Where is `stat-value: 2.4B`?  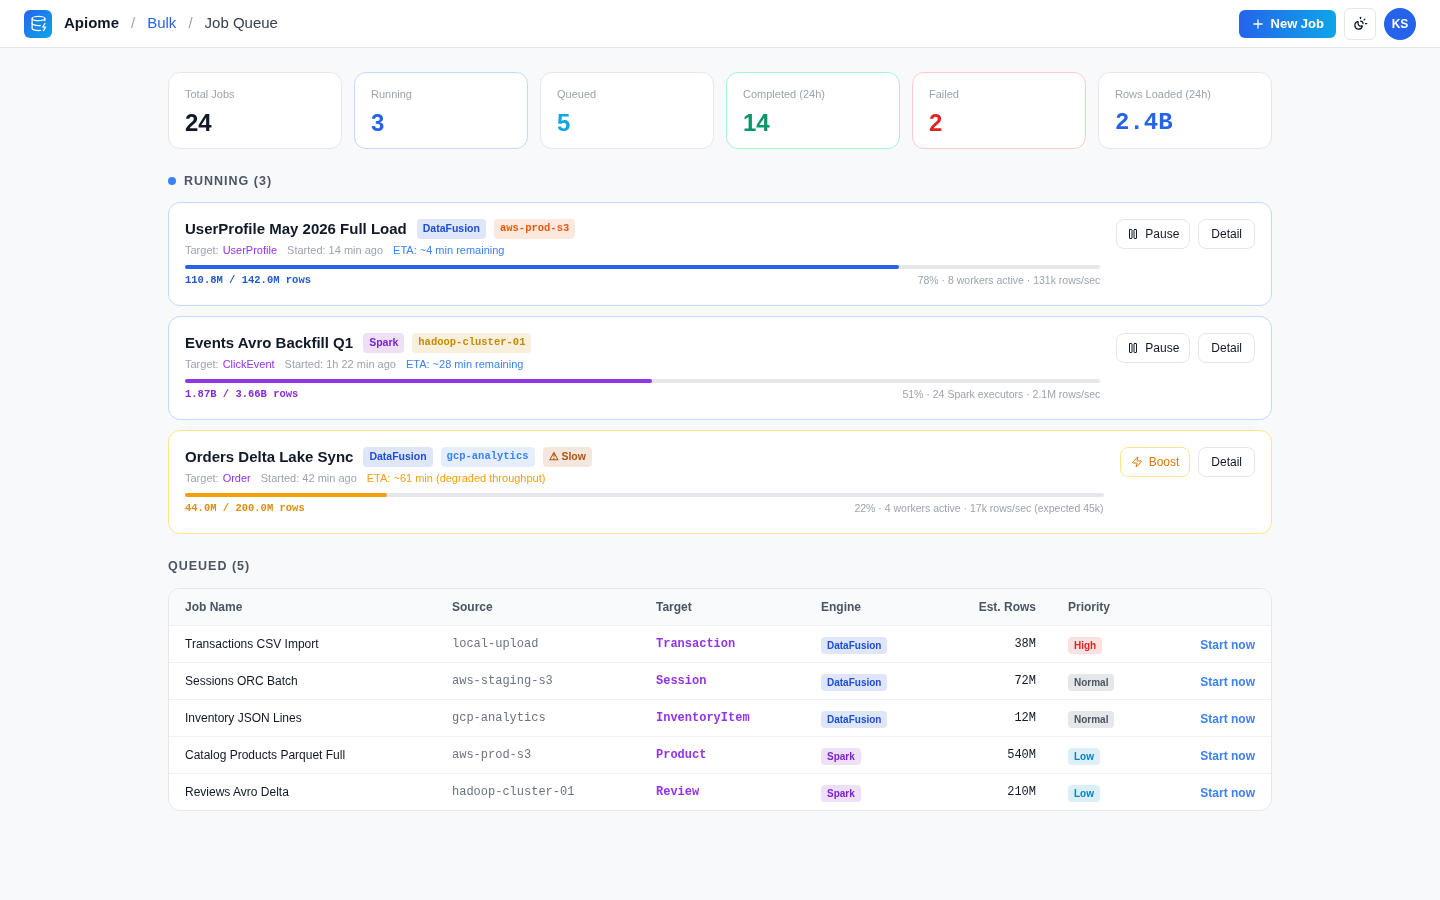
stat-value: 2.4B is located at coordinates (1144, 123).